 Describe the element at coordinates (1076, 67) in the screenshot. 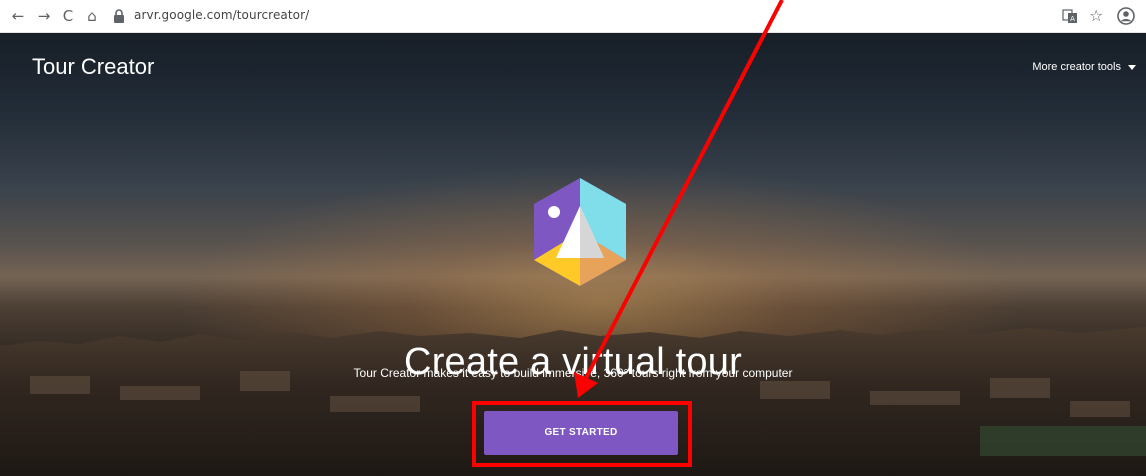

I see `more-creator-tools-label: More creator tools` at that location.